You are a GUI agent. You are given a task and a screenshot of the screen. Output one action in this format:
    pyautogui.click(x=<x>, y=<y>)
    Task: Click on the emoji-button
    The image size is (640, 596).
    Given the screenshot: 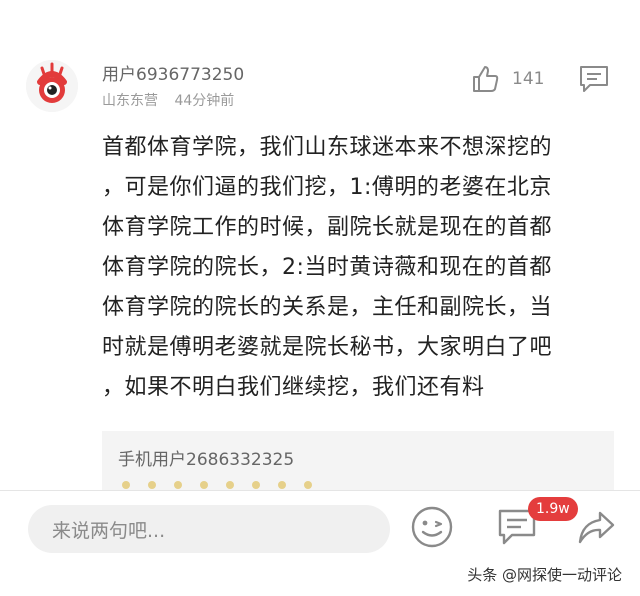 What is the action you would take?
    pyautogui.click(x=432, y=529)
    